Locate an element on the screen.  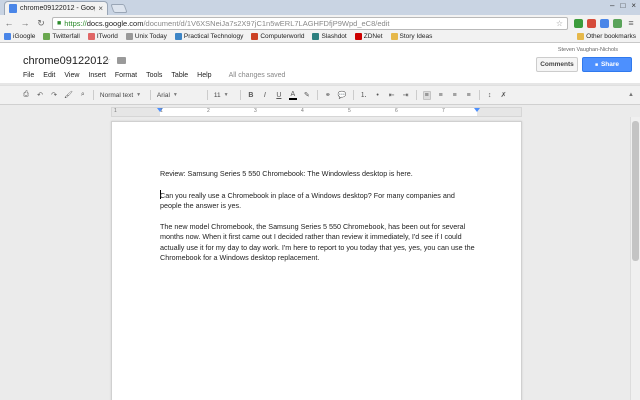
minimize-icon: – is located at coordinates (612, 5).